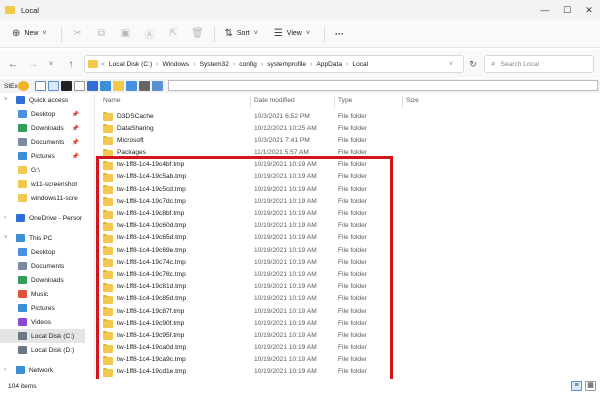 The width and height of the screenshot is (600, 394). I want to click on breadcrumb-item: Windows, so click(175, 64).